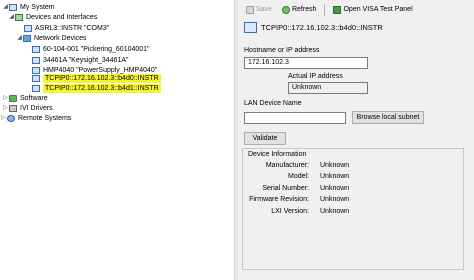 This screenshot has width=474, height=280. I want to click on network-icon, so click(27, 38).